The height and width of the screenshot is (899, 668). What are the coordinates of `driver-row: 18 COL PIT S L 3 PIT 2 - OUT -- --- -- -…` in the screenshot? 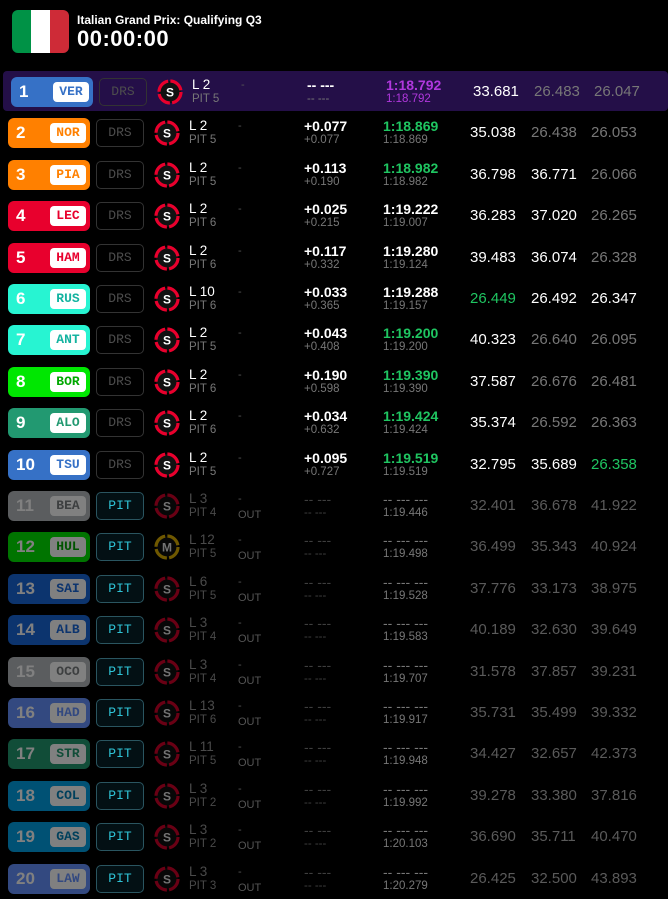 It's located at (334, 795).